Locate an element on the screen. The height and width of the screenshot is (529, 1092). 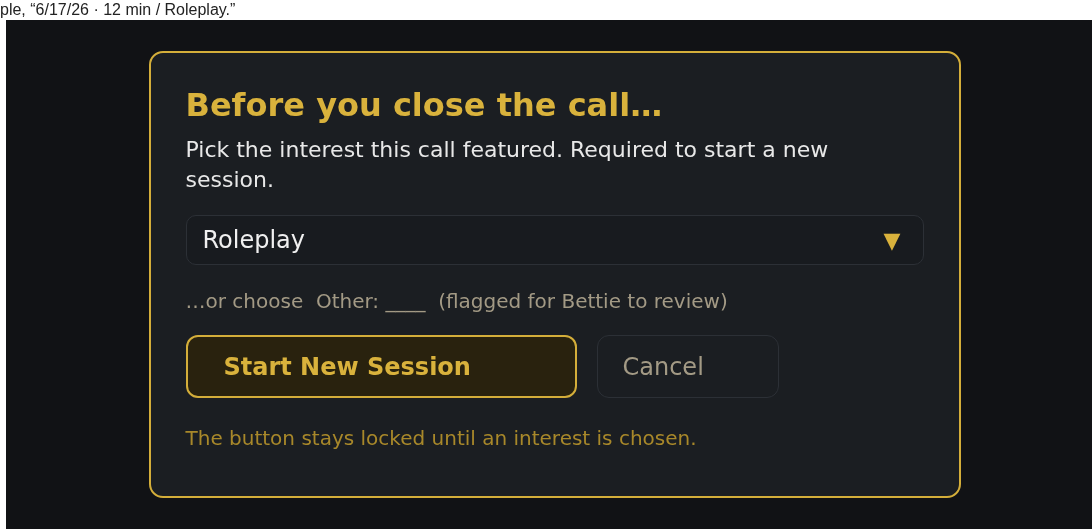
other-hint: …or choose Other: ____ (flagged for Bettie to review) is located at coordinates (456, 301).